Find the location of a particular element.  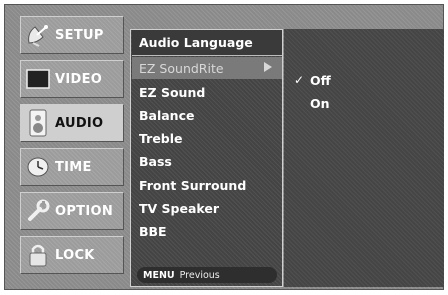

option-on: On is located at coordinates (320, 103).